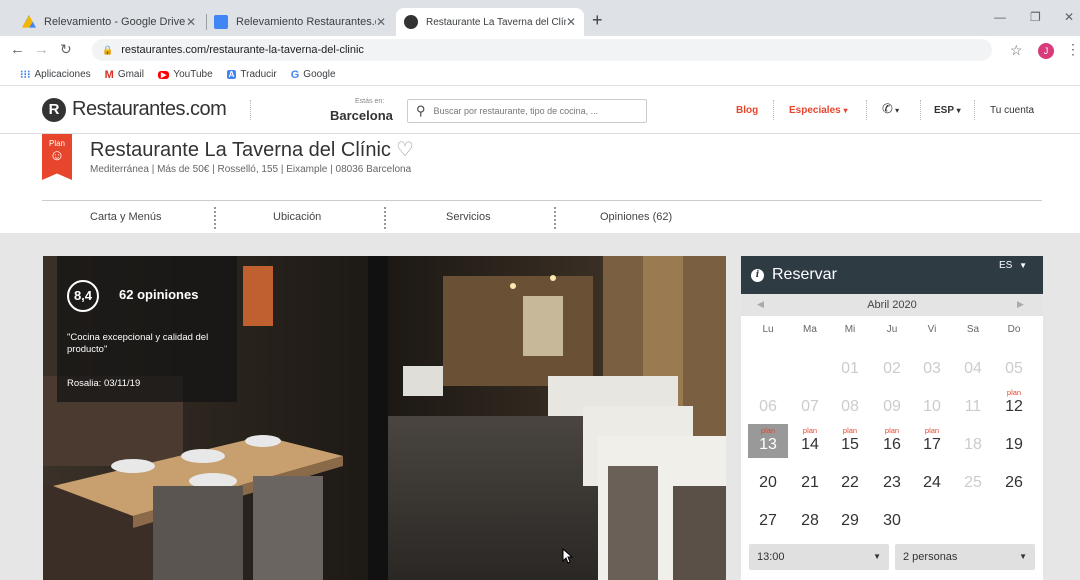 Image resolution: width=1080 pixels, height=580 pixels. I want to click on rating-score: 8,4, so click(83, 296).